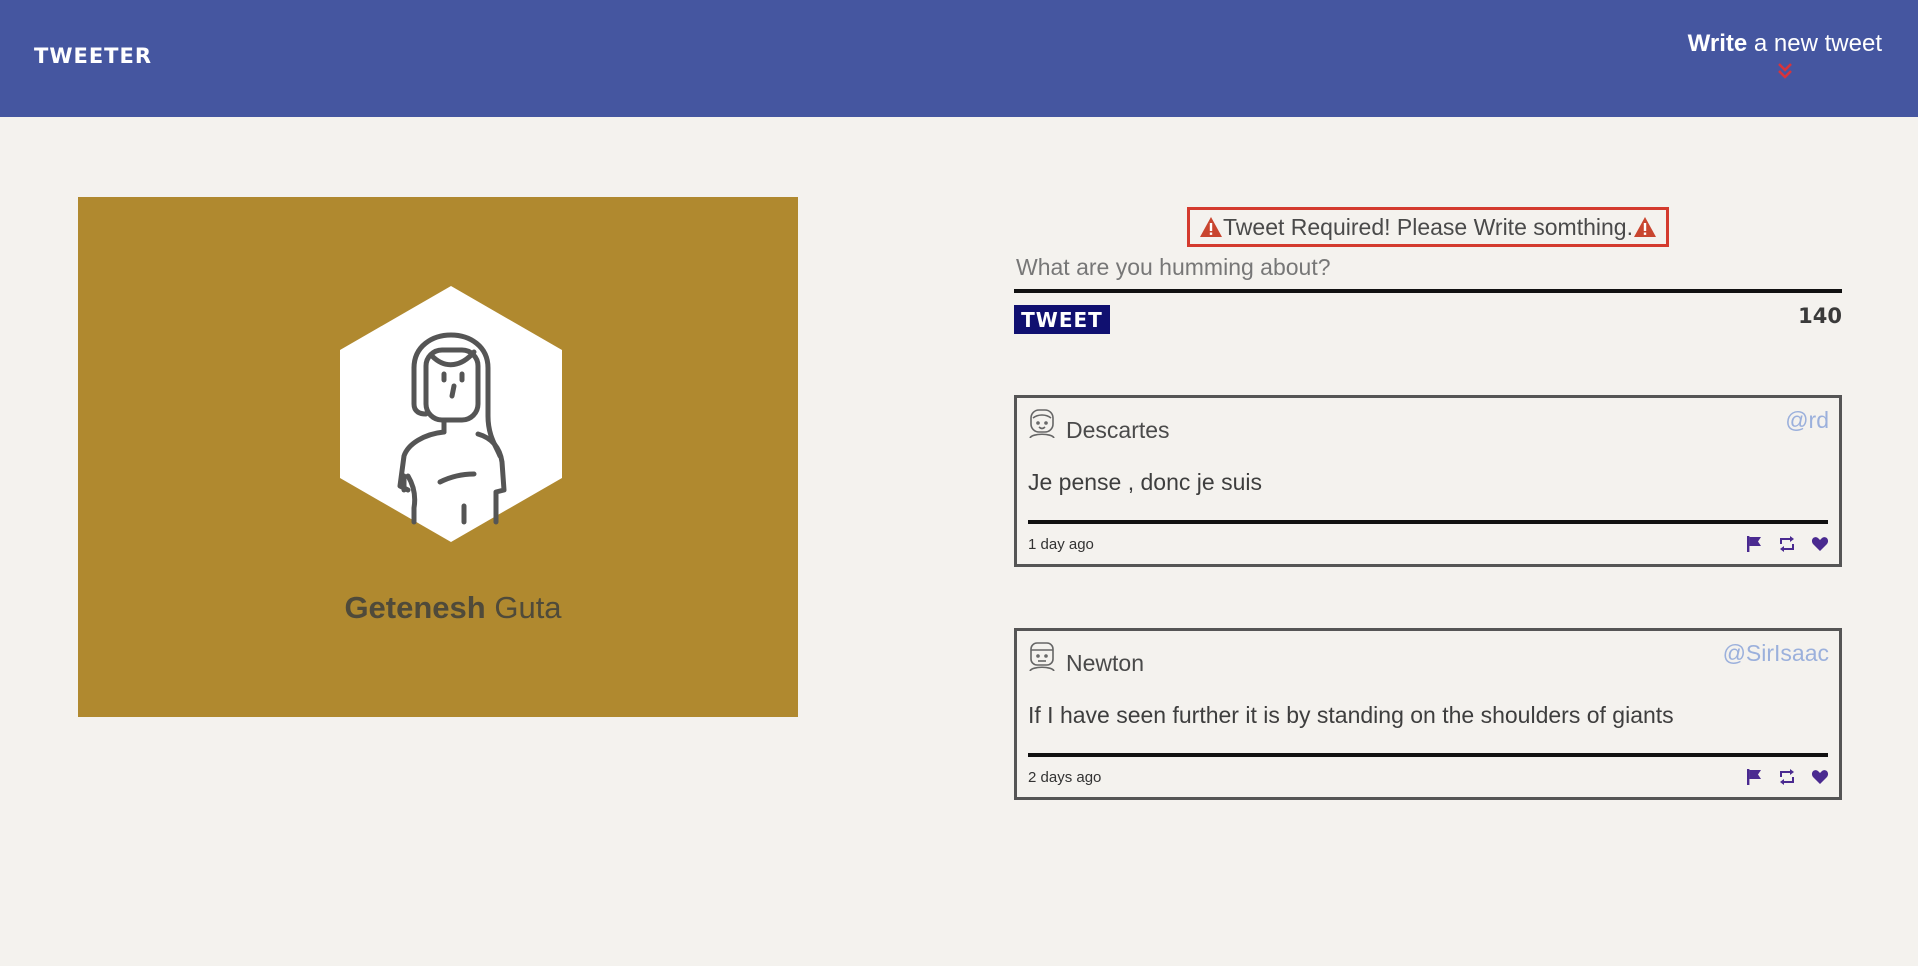 The height and width of the screenshot is (966, 1918). I want to click on tweet-content: Je pense , donc je suis, so click(1145, 482).